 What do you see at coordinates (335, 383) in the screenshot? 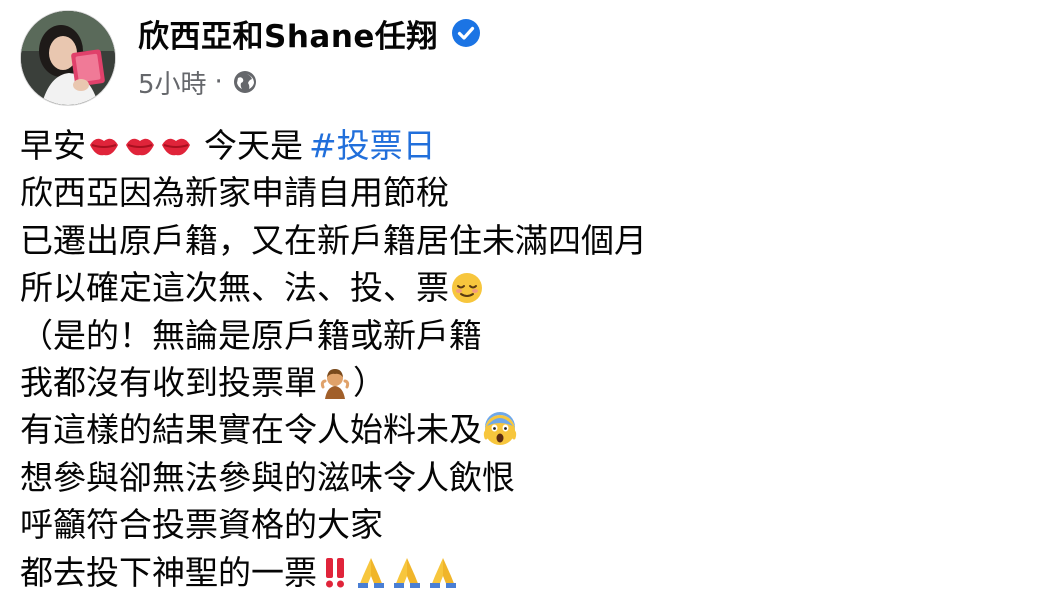
I see `person-shrugging-icon` at bounding box center [335, 383].